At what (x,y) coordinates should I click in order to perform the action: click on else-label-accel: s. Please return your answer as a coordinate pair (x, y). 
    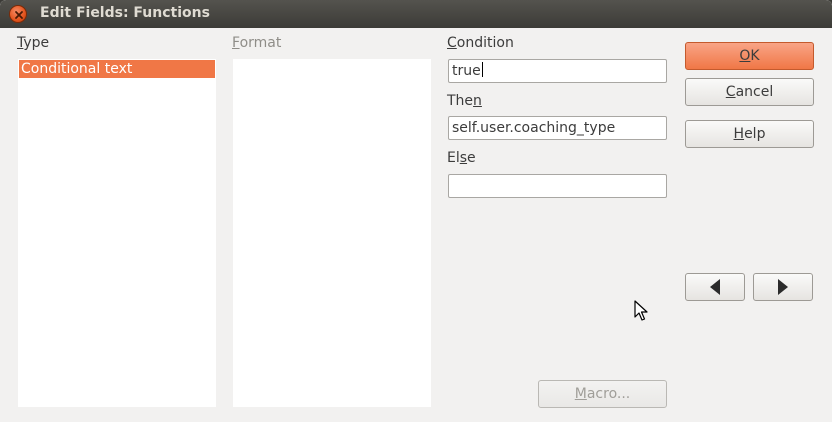
    Looking at the image, I should click on (463, 158).